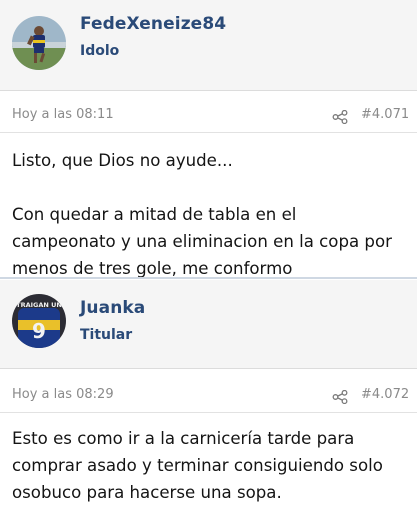 The width and height of the screenshot is (417, 506). Describe the element at coordinates (63, 114) in the screenshot. I see `post-timestamp: Hoy a las 08:11` at that location.